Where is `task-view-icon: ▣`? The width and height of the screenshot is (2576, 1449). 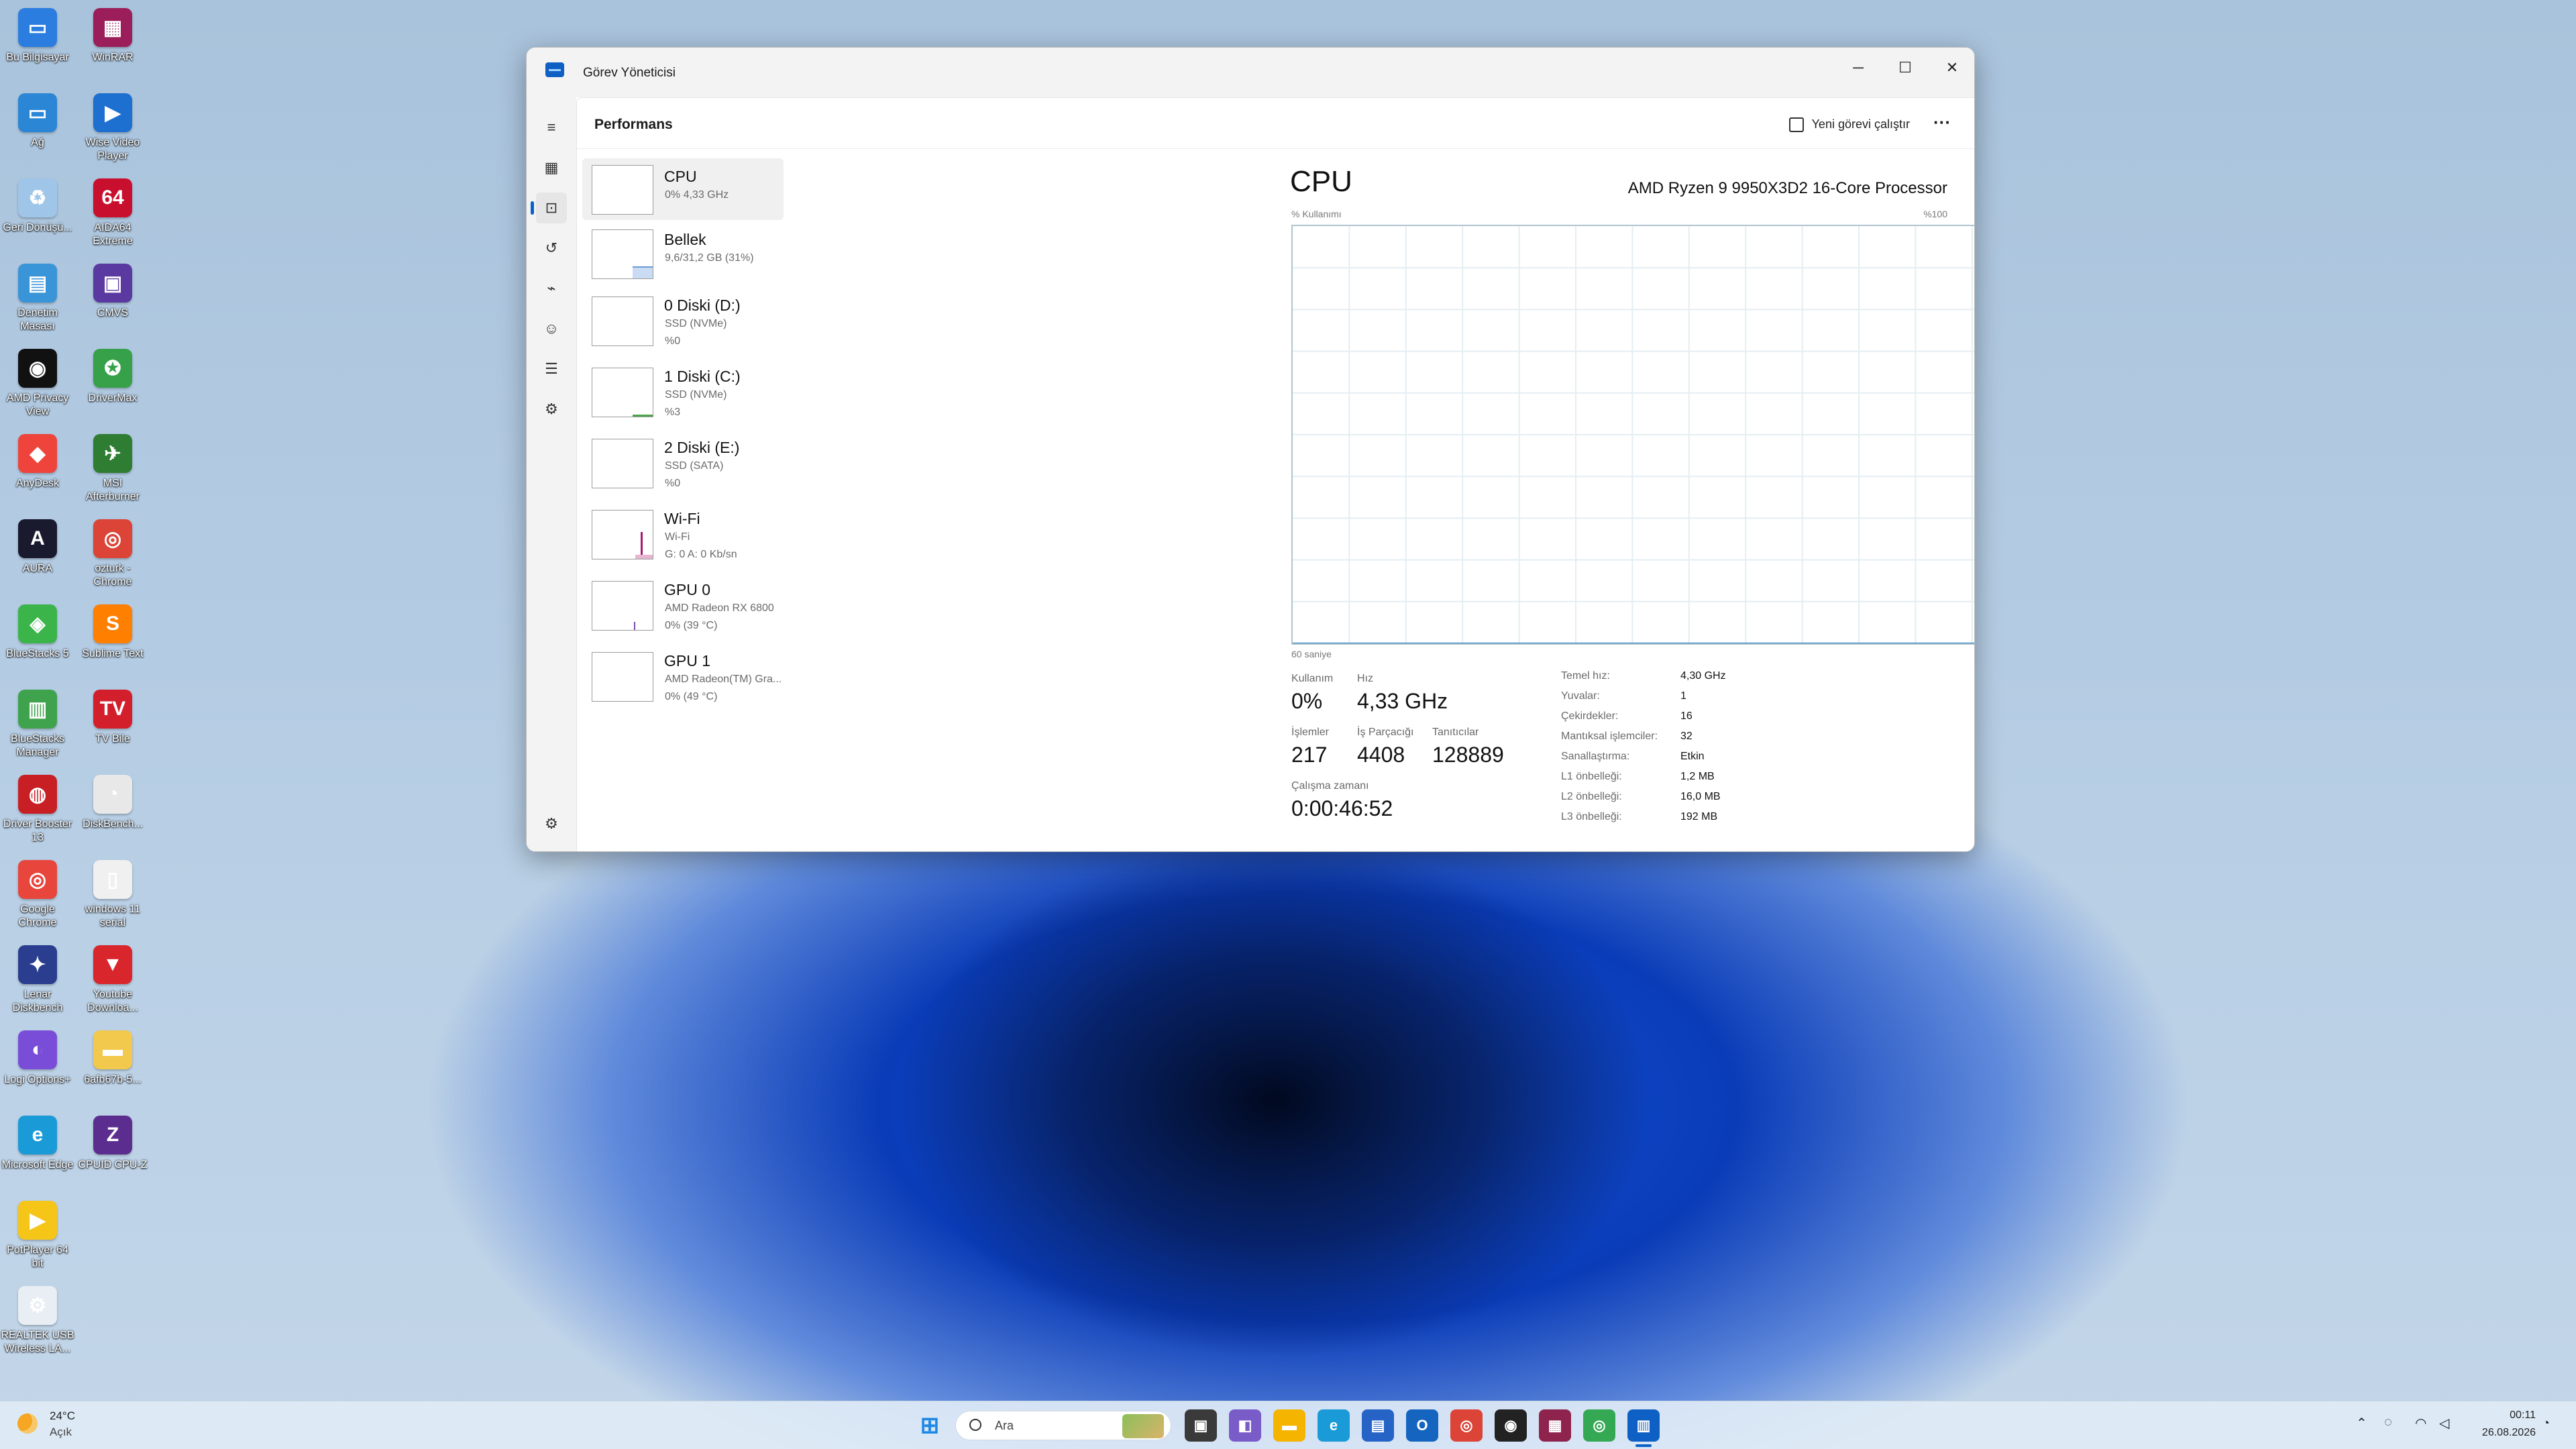 task-view-icon: ▣ is located at coordinates (1201, 1425).